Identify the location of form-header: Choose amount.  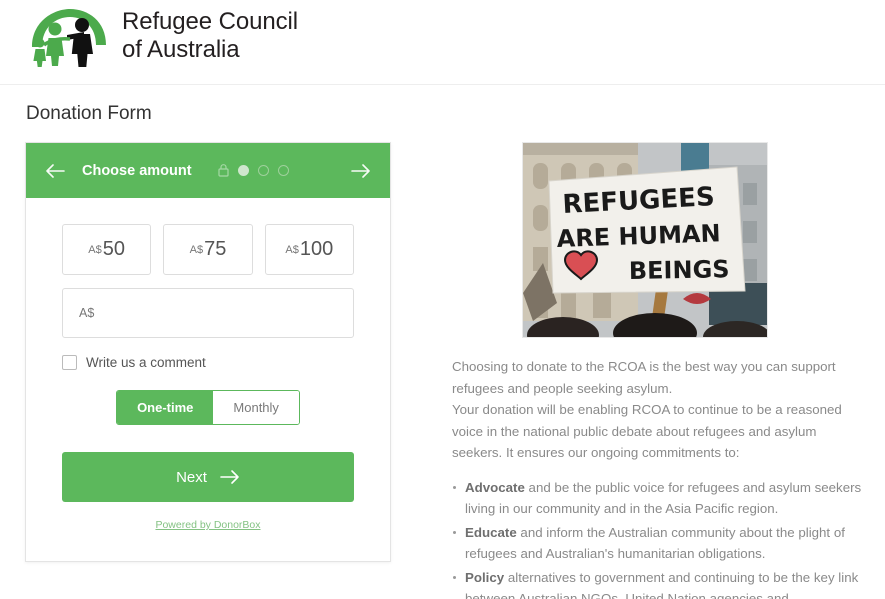
(208, 170).